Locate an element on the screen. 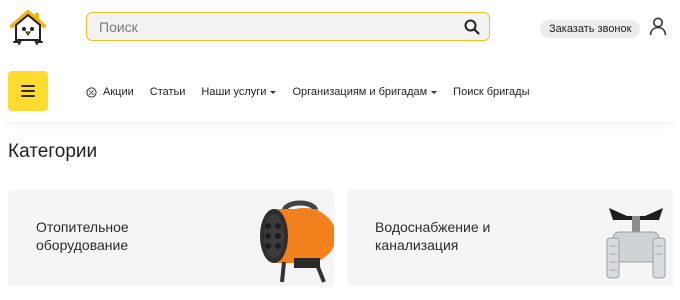 The height and width of the screenshot is (300, 680). nav-item-label: Организациям и бригадам is located at coordinates (360, 92).